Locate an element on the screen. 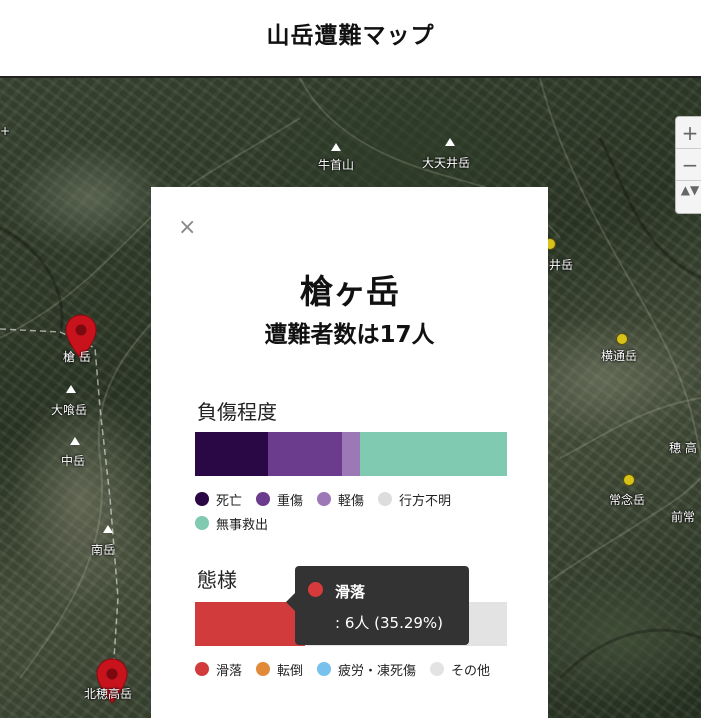 This screenshot has height=718, width=701. legend-label: 無事救出 is located at coordinates (242, 525).